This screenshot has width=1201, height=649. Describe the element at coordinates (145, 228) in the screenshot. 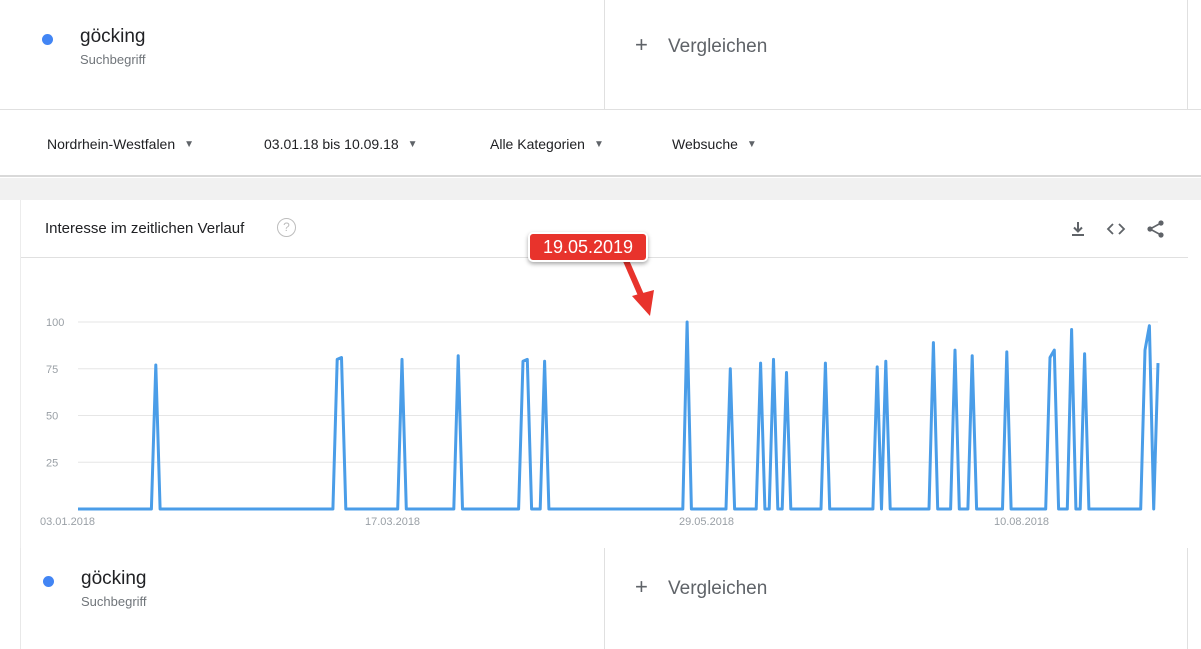

I see `card-title: Interesse im zeitlichen Verlauf` at that location.